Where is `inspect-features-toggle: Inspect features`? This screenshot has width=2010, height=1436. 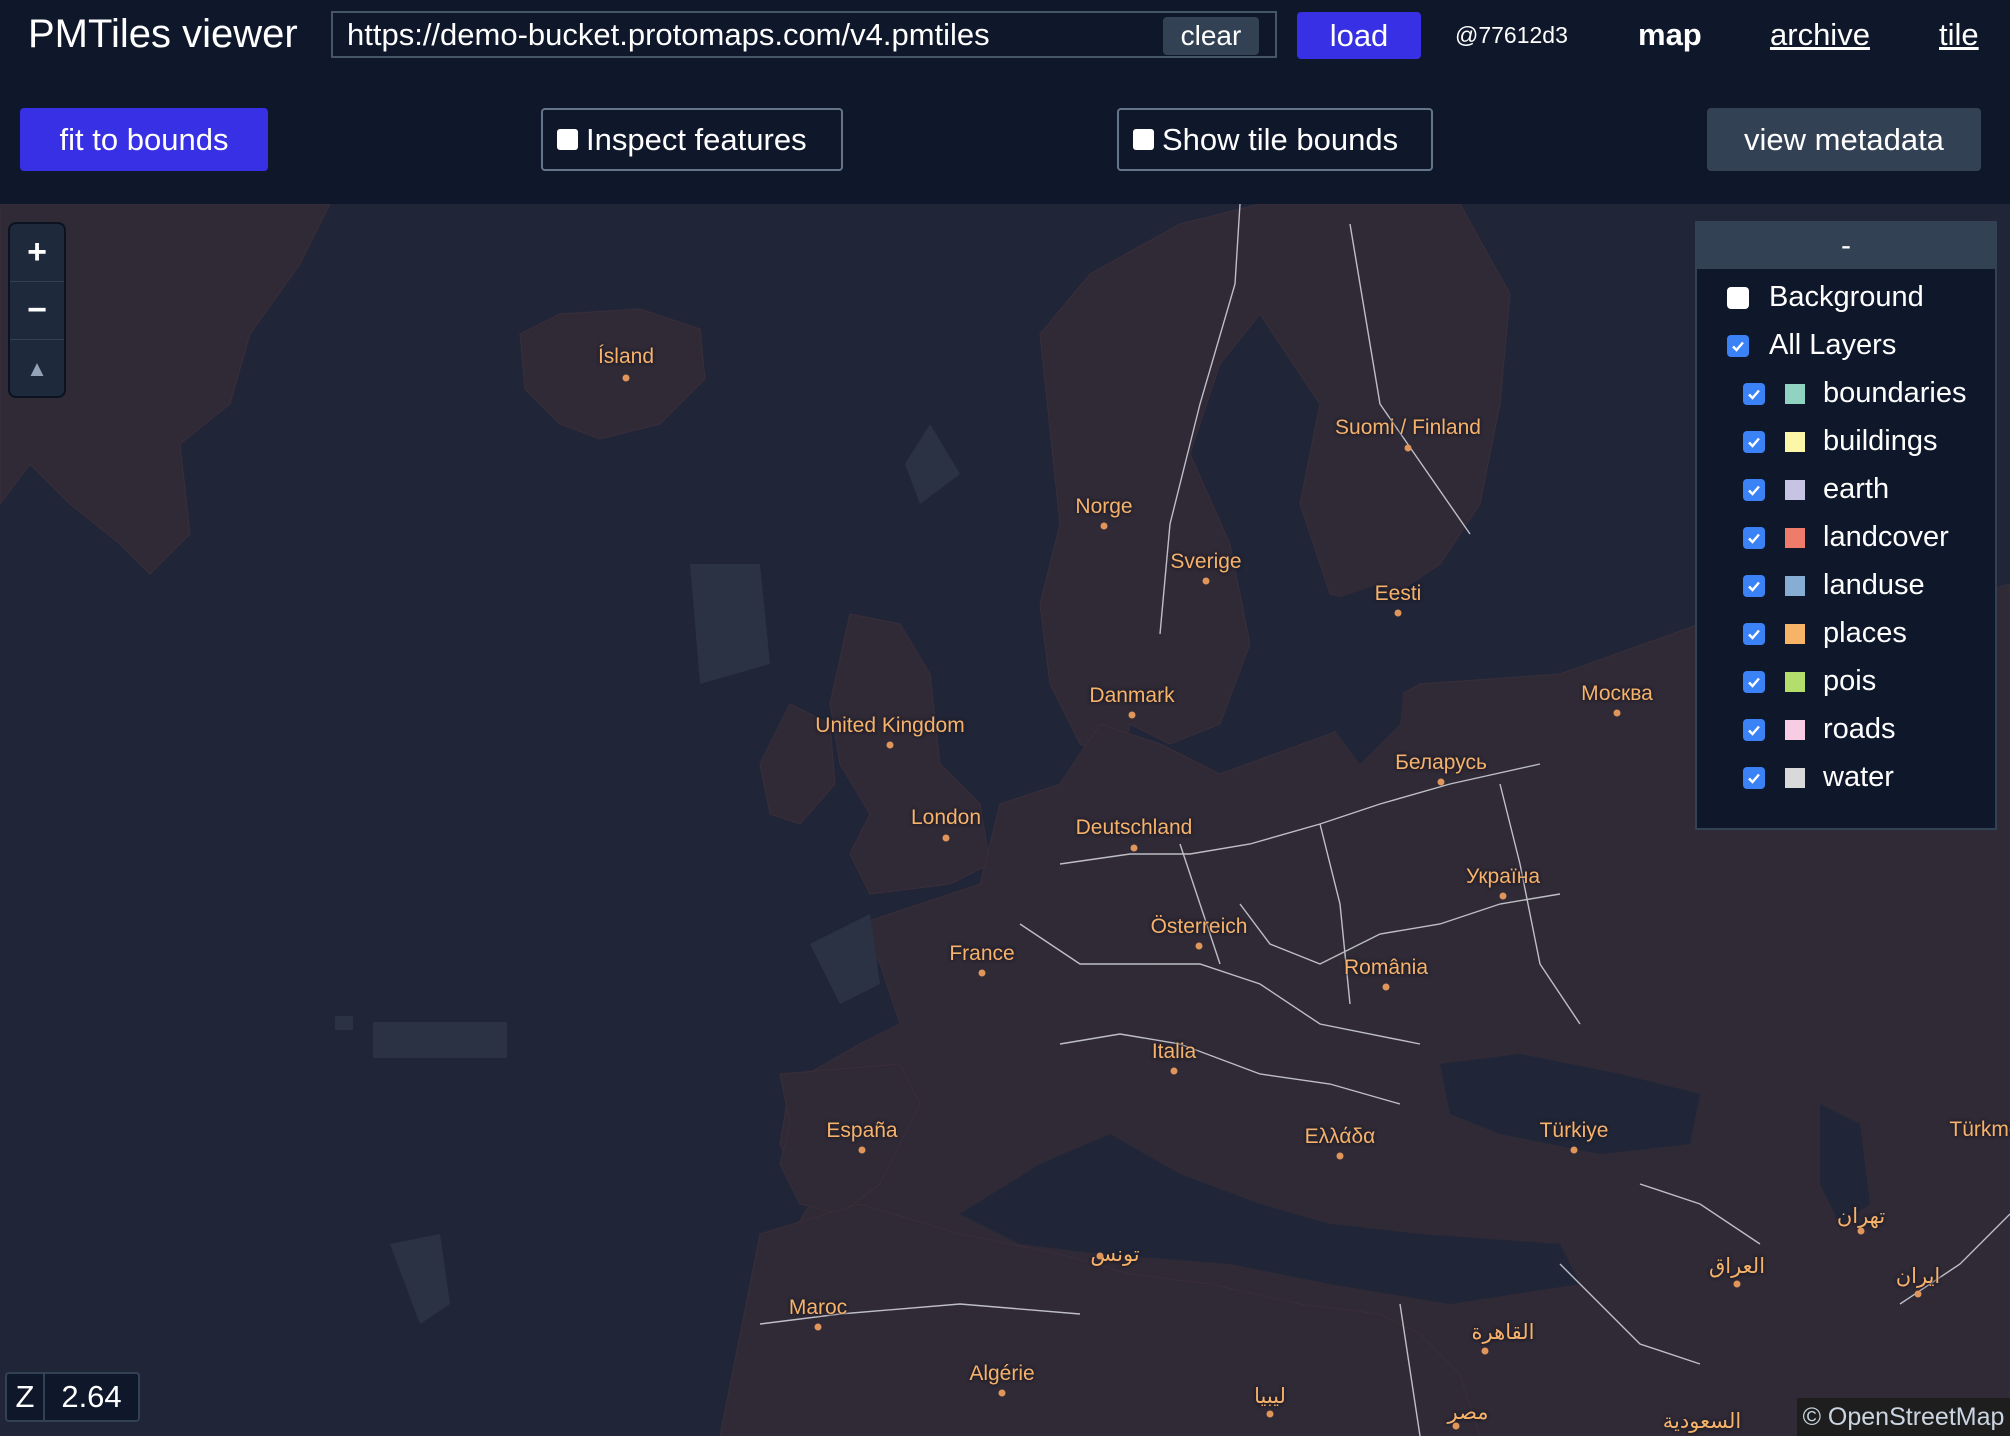 inspect-features-toggle: Inspect features is located at coordinates (692, 139).